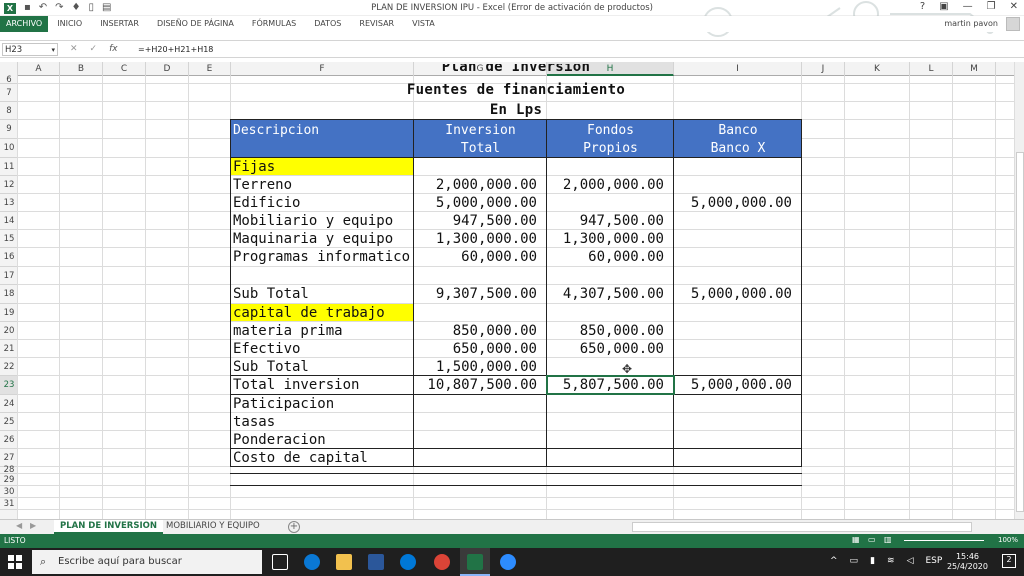  What do you see at coordinates (9, 239) in the screenshot?
I see `row-header: 15` at bounding box center [9, 239].